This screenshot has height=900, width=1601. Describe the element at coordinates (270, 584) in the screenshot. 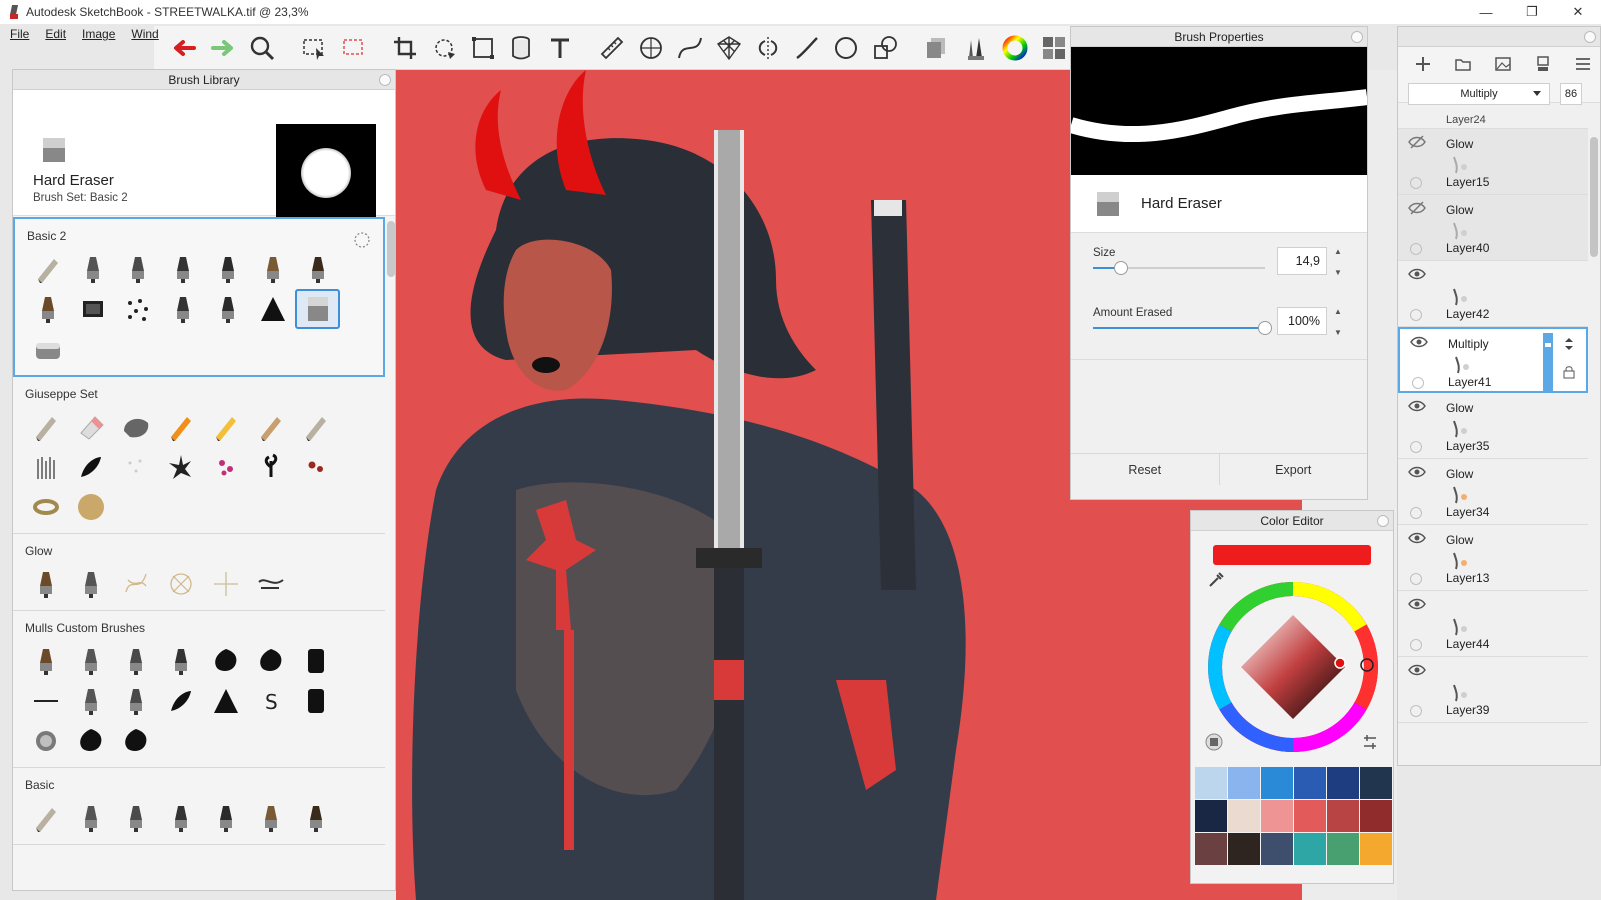

I see `brush-glow-wave-icon` at that location.